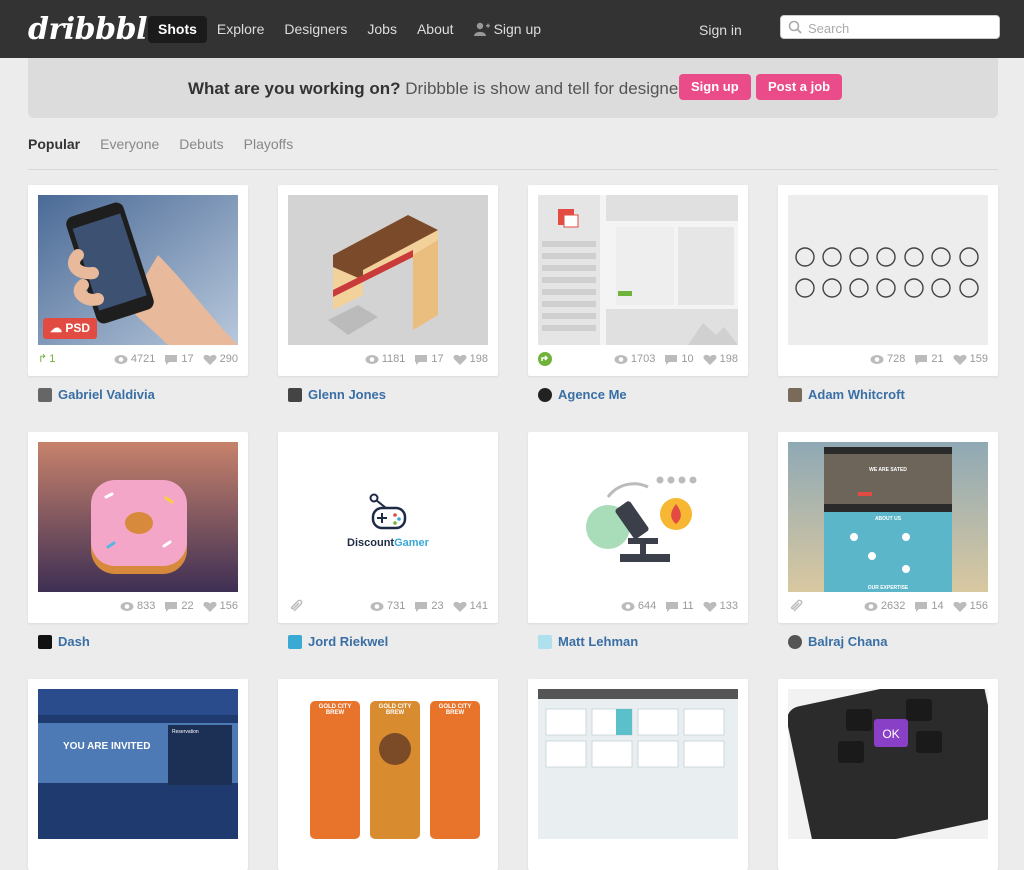 The image size is (1024, 870). What do you see at coordinates (179, 606) in the screenshot?
I see `comments-stat: 22` at bounding box center [179, 606].